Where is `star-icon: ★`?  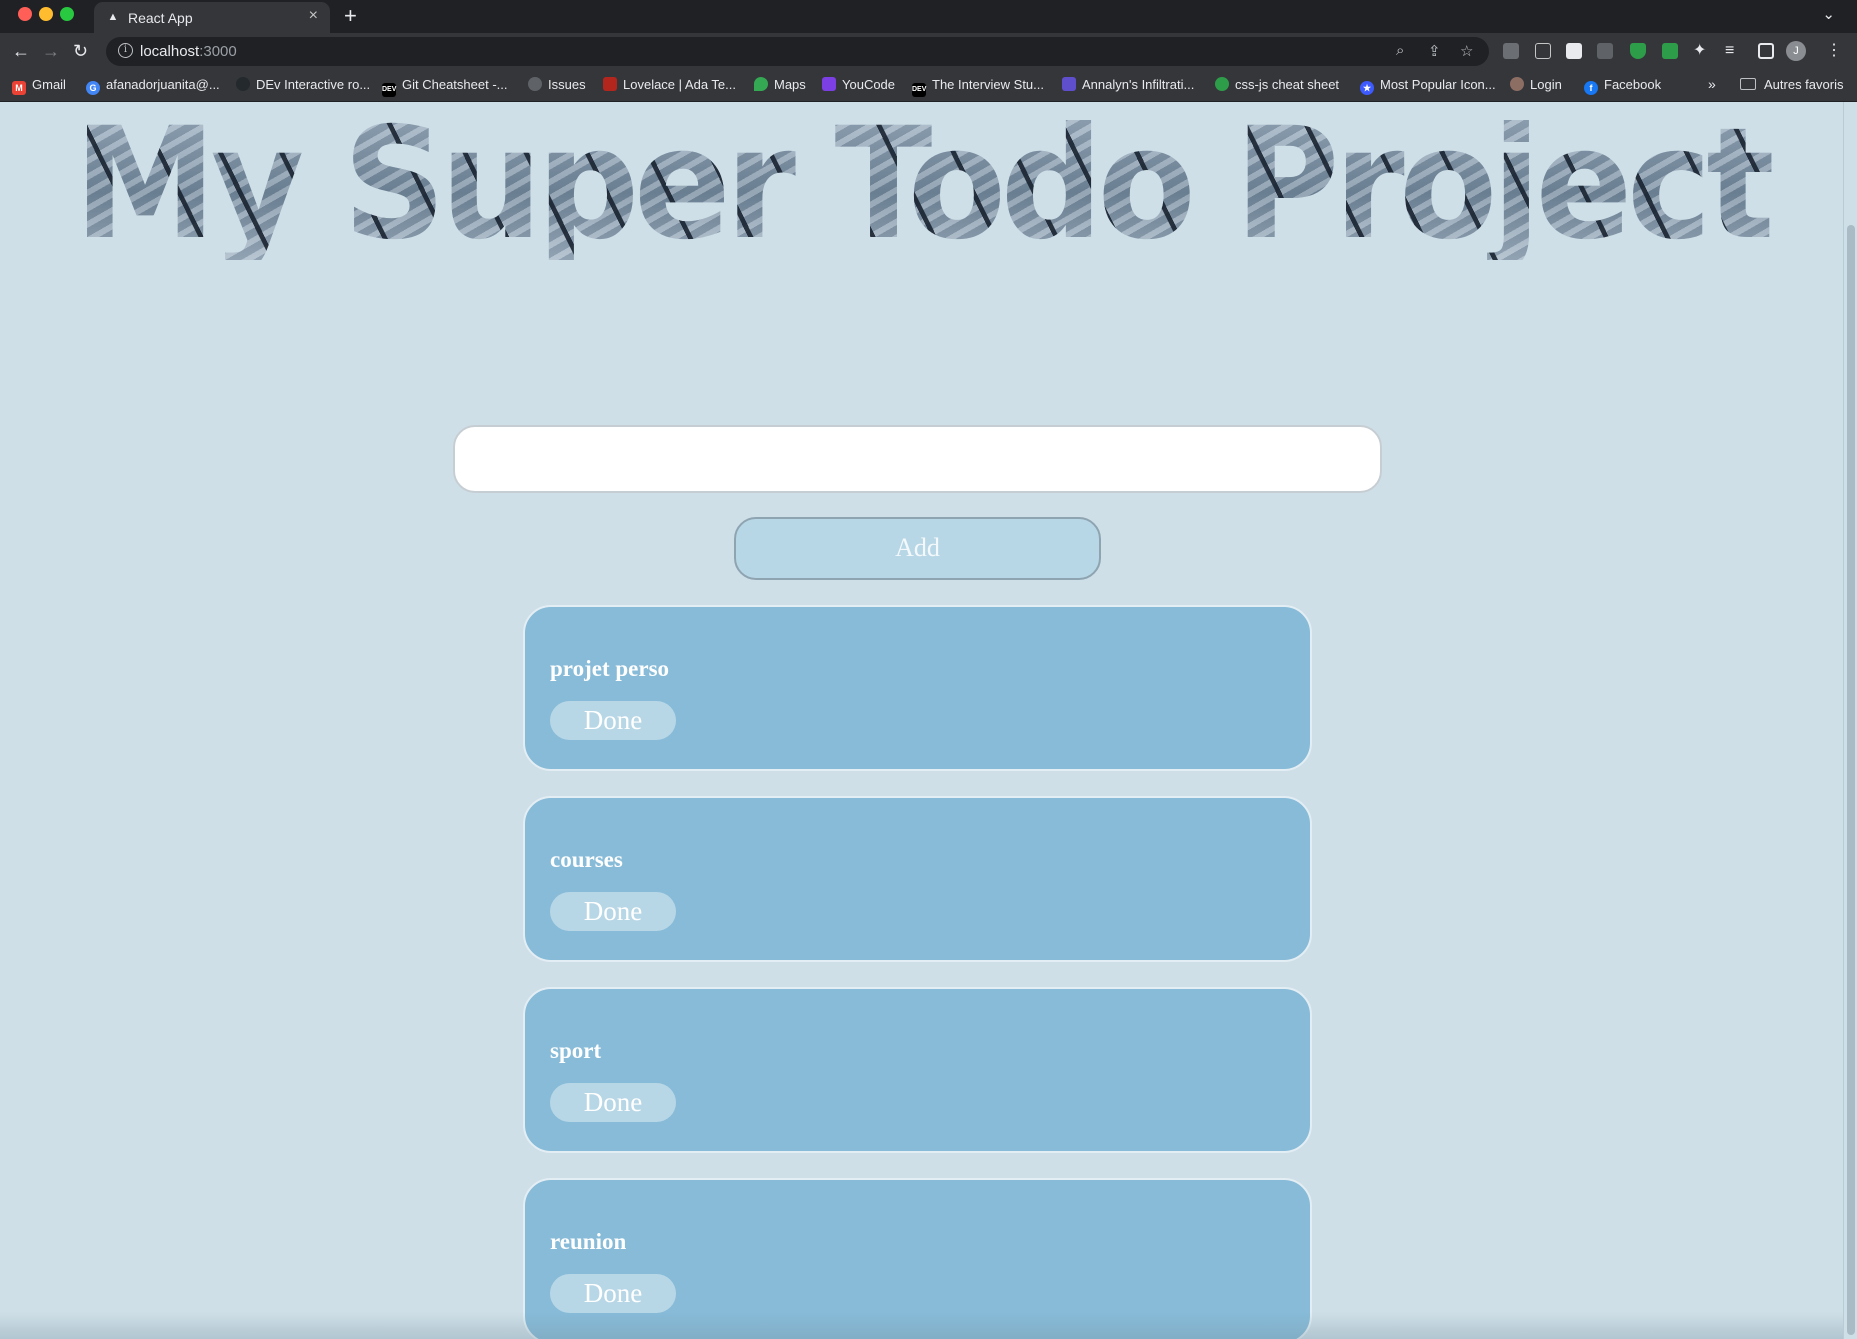 star-icon: ★ is located at coordinates (1367, 88).